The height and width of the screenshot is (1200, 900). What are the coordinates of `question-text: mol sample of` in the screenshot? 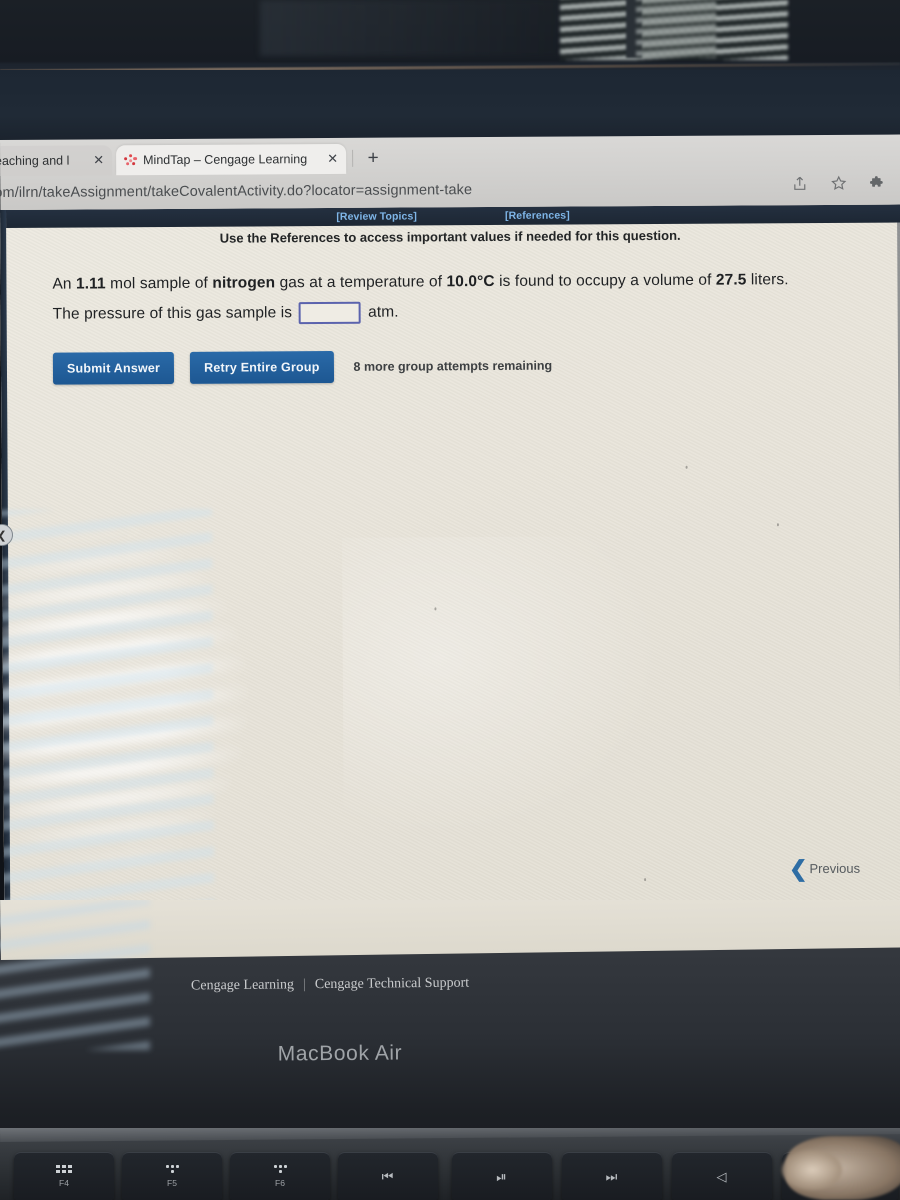 It's located at (159, 283).